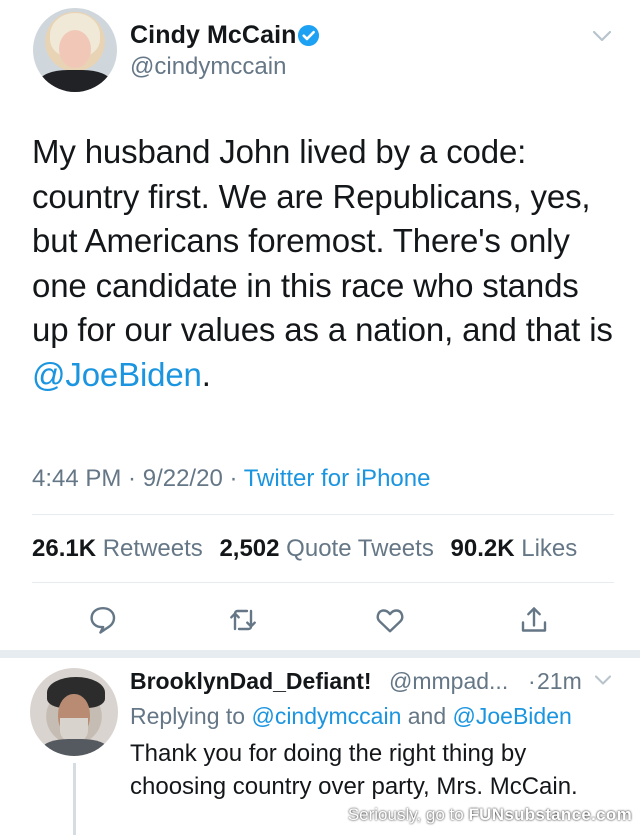 This screenshot has height=835, width=640. Describe the element at coordinates (323, 582) in the screenshot. I see `stats-bottom-divider` at that location.